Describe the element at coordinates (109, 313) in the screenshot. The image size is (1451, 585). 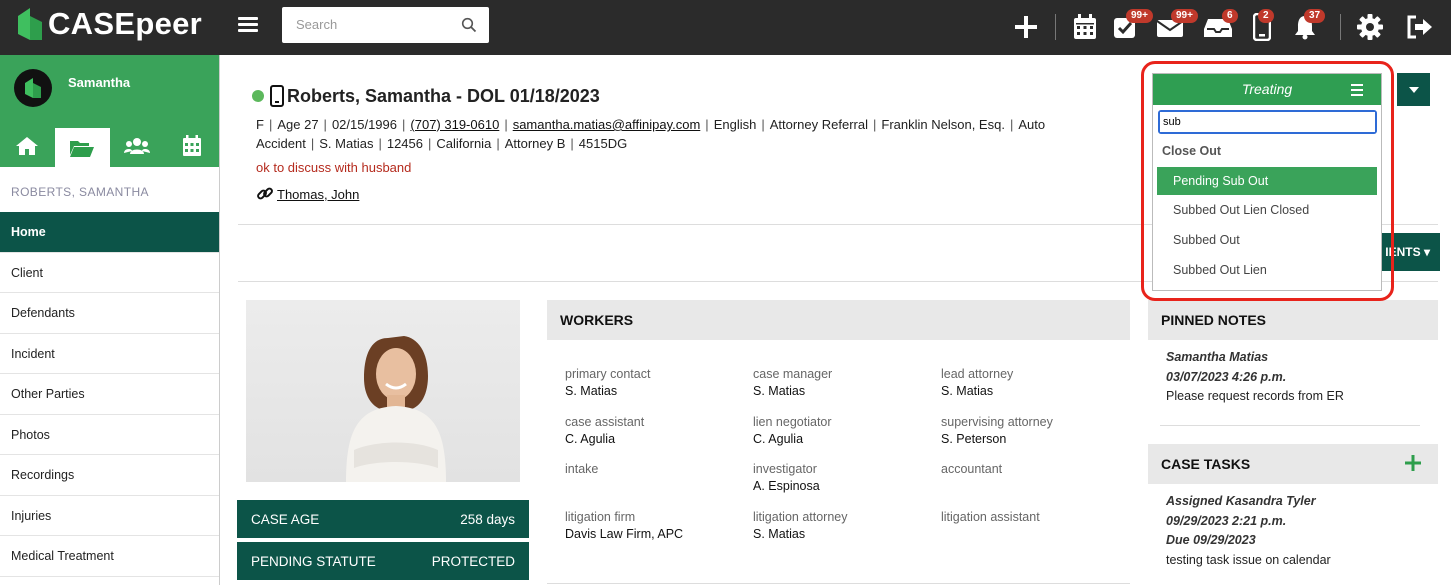
I see `sidebar-item-defendants: Defendants` at that location.